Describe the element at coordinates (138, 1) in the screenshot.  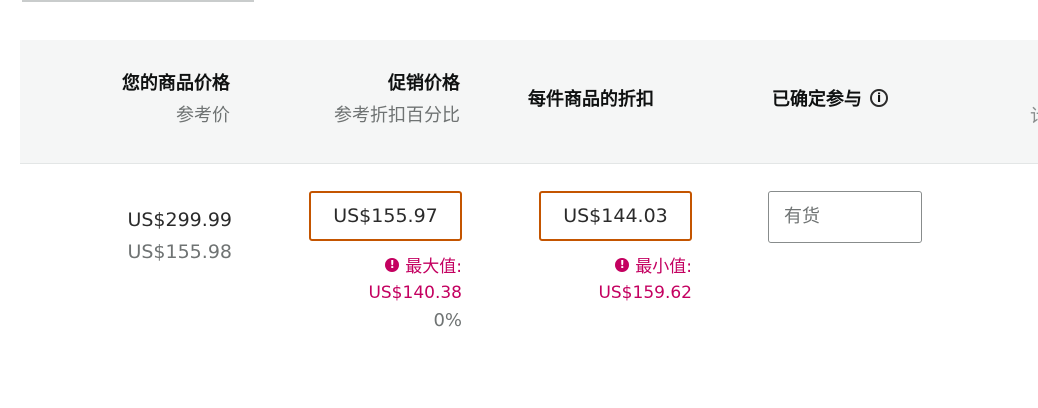
I see `top-input-edge` at that location.